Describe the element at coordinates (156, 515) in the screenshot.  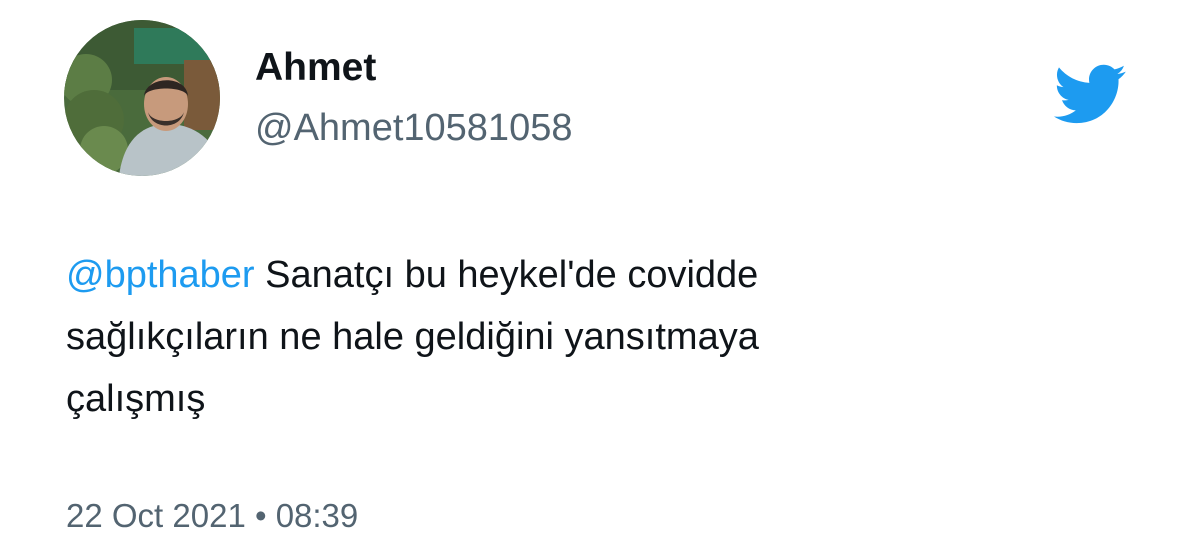
I see `tweet-date: 22 Oct 2021` at that location.